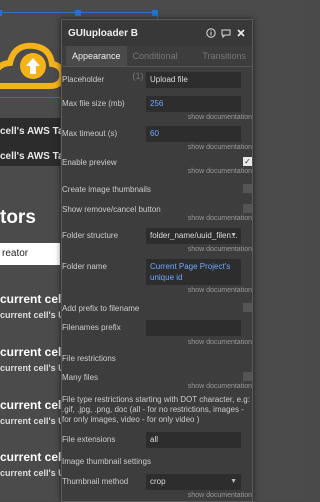  Describe the element at coordinates (93, 103) in the screenshot. I see `max-file-size-label: Max file size (mb)` at that location.